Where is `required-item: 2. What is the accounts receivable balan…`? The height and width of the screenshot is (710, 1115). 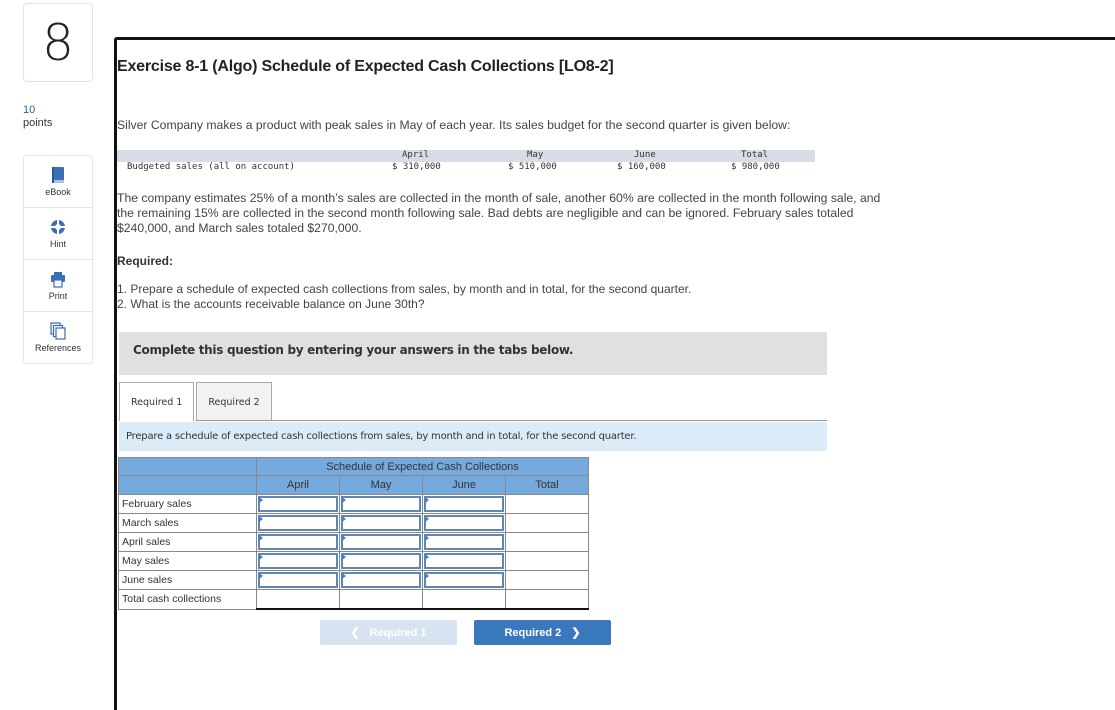
required-item: 2. What is the accounts receivable balan… is located at coordinates (271, 304).